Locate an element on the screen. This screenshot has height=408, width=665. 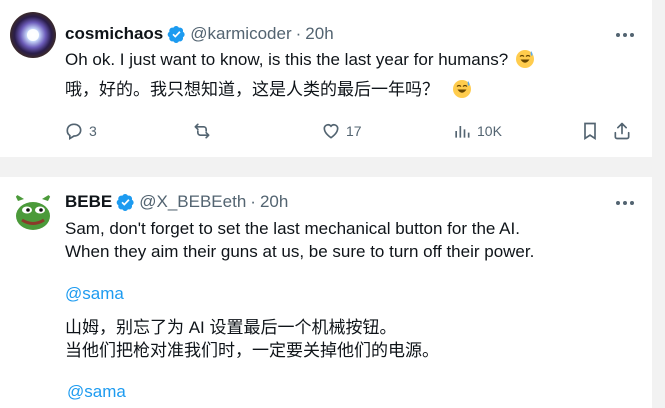
retweet-button is located at coordinates (202, 131).